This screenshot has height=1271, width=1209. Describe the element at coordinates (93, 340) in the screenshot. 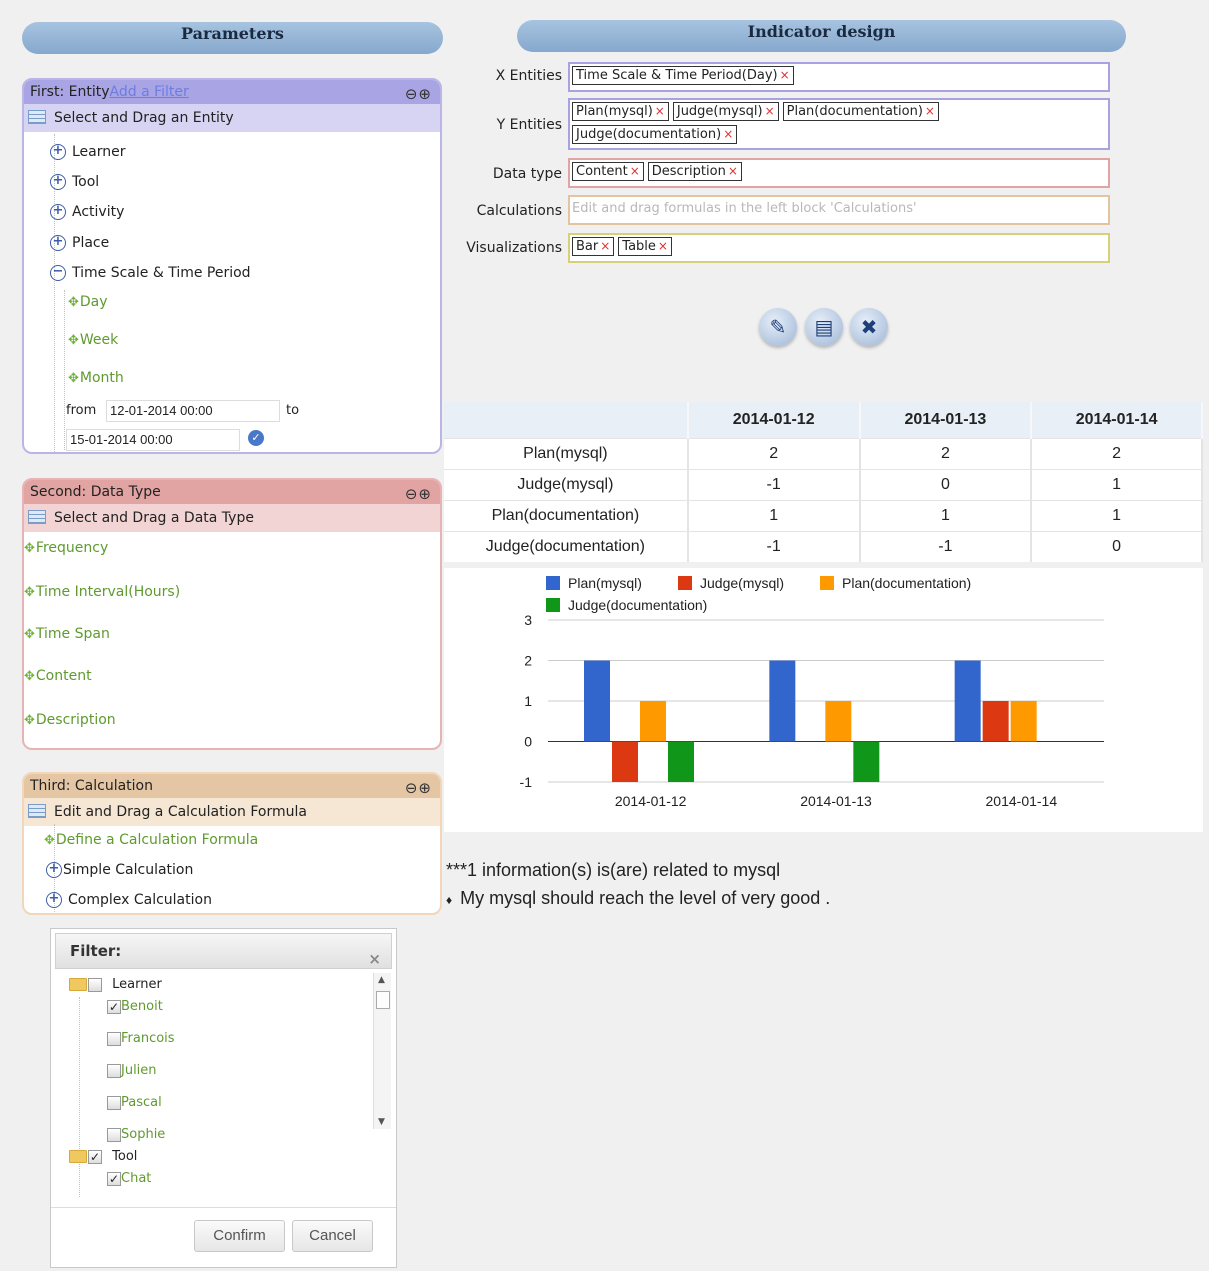

I see `time-week: ✥Week` at that location.